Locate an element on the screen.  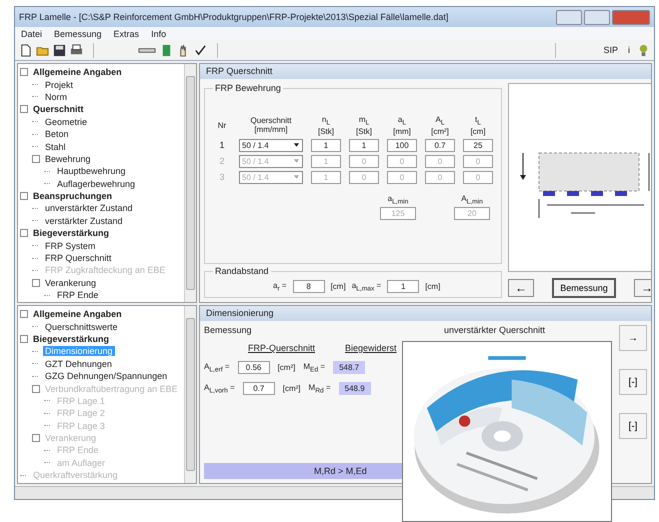
field-label: A$_{L,erf}$ = is located at coordinates (217, 368).